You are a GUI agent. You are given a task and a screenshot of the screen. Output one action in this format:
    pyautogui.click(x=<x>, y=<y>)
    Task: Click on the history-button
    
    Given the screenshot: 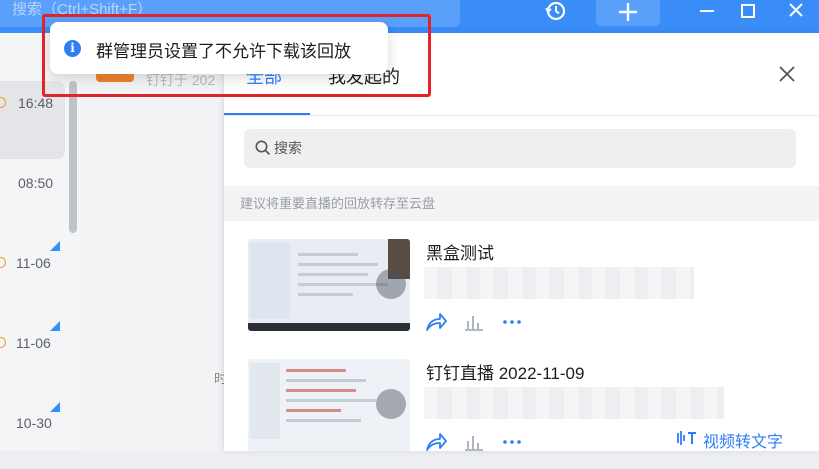 What is the action you would take?
    pyautogui.click(x=556, y=13)
    